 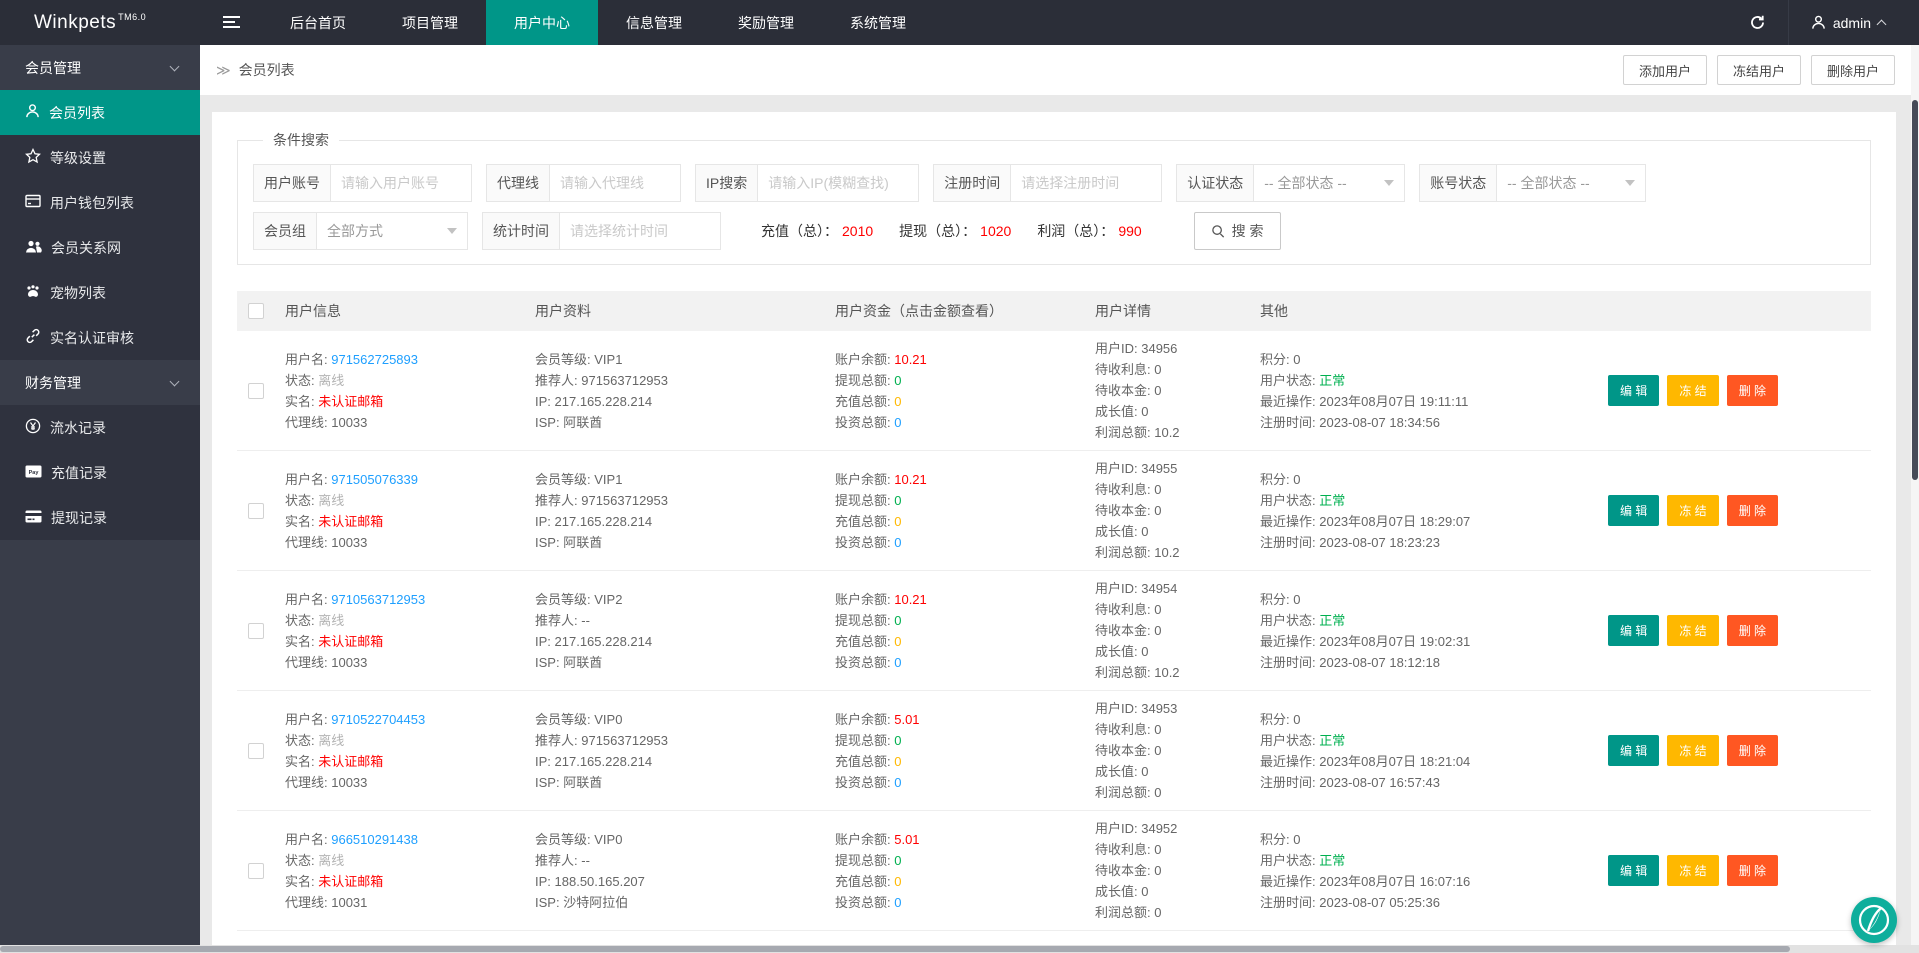 I want to click on user-name-label: 用户名:, so click(x=308, y=479).